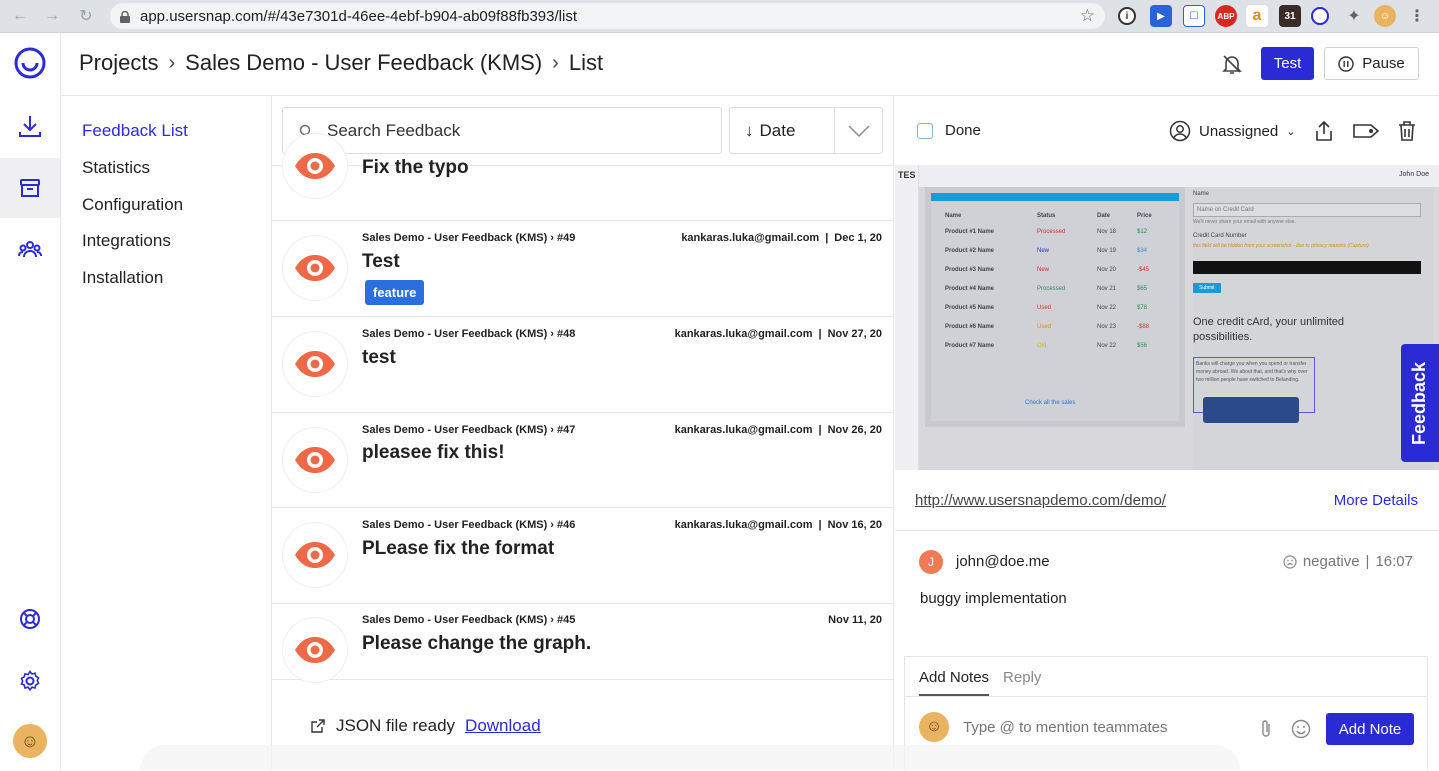  What do you see at coordinates (381, 261) in the screenshot?
I see `feedback-title: Test` at bounding box center [381, 261].